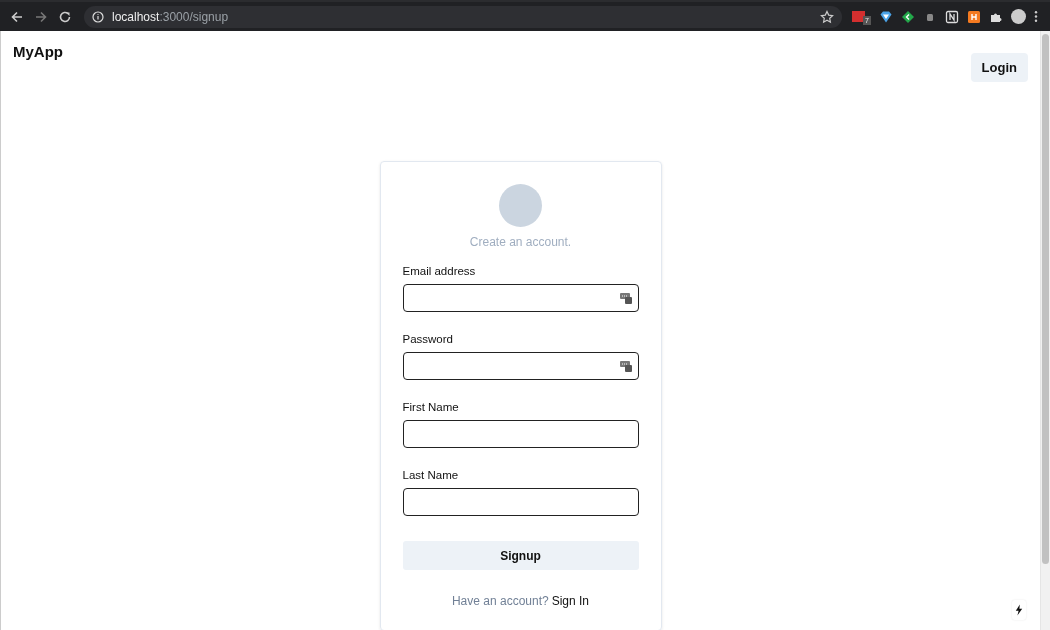 The width and height of the screenshot is (1050, 630). Describe the element at coordinates (500, 601) in the screenshot. I see `footer-prompt: Have an account?` at that location.